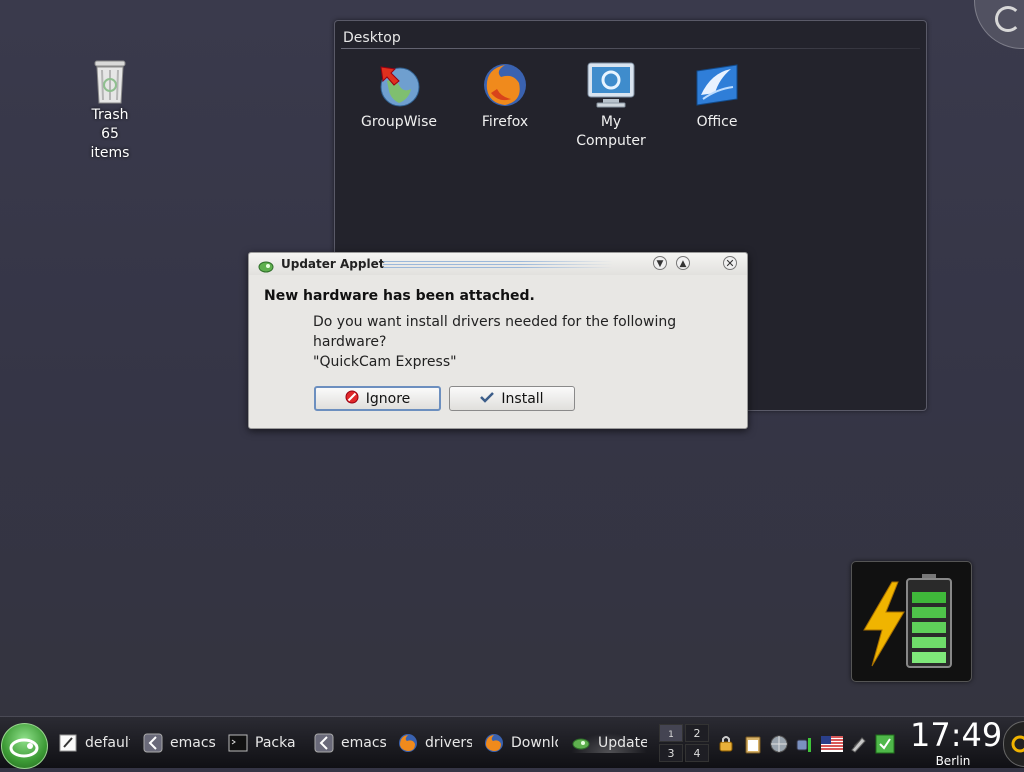  What do you see at coordinates (907, 621) in the screenshot?
I see `battery-charging-icon` at bounding box center [907, 621].